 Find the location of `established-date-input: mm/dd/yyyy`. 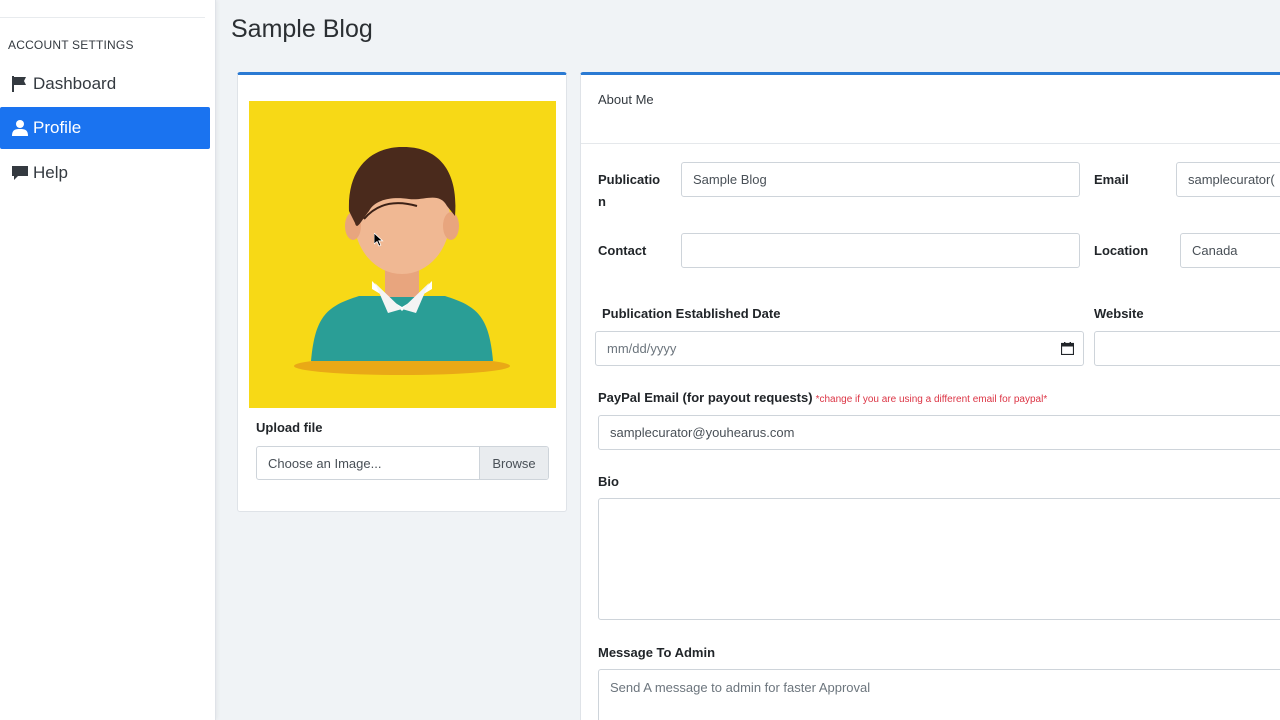

established-date-input: mm/dd/yyyy is located at coordinates (839, 348).